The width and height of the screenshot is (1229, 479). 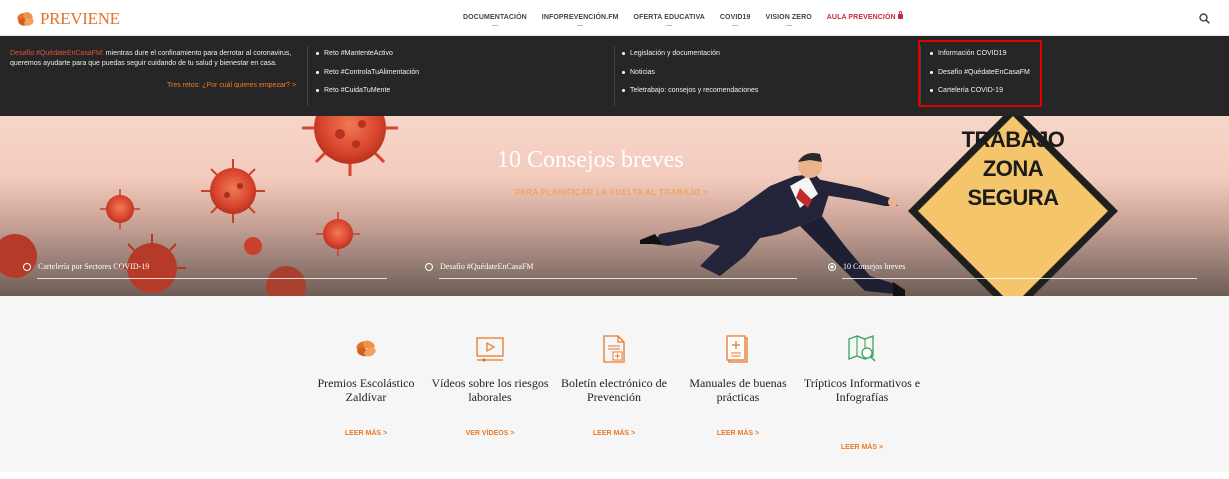 What do you see at coordinates (900, 15) in the screenshot?
I see `lock-icon` at bounding box center [900, 15].